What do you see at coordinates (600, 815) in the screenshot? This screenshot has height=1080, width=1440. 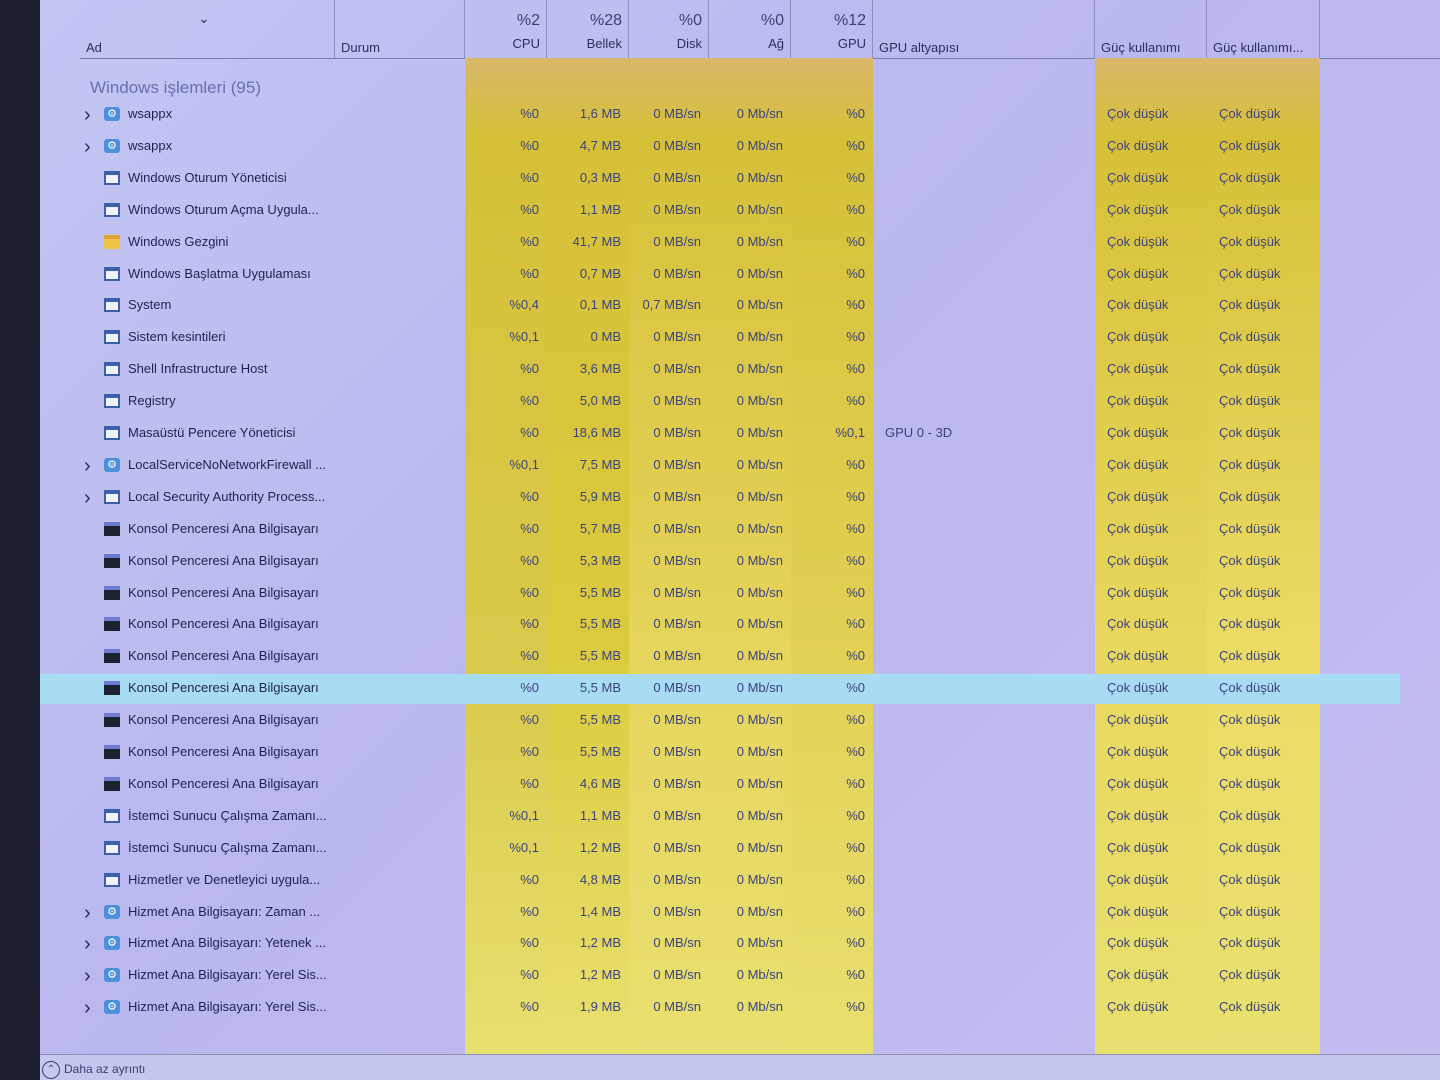 I see `memory-value: 1,1 MB` at bounding box center [600, 815].